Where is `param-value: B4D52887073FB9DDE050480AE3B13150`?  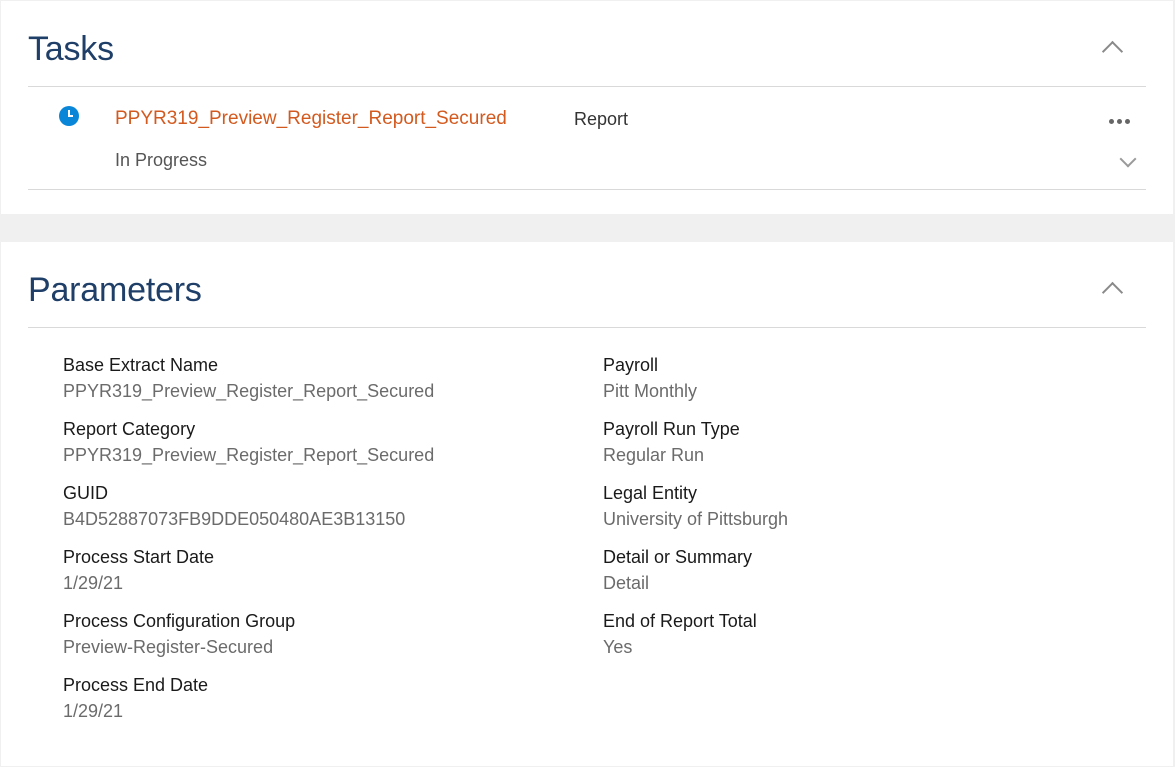 param-value: B4D52887073FB9DDE050480AE3B13150 is located at coordinates (234, 519).